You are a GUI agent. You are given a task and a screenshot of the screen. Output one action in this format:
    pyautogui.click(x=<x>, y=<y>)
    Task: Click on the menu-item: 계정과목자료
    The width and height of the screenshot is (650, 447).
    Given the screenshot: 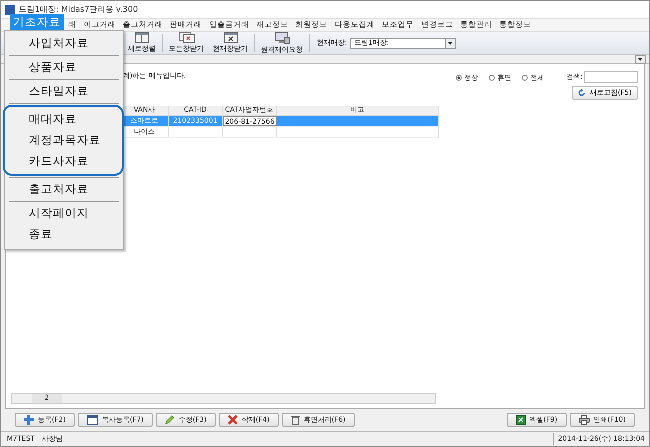 What is the action you would take?
    pyautogui.click(x=63, y=140)
    